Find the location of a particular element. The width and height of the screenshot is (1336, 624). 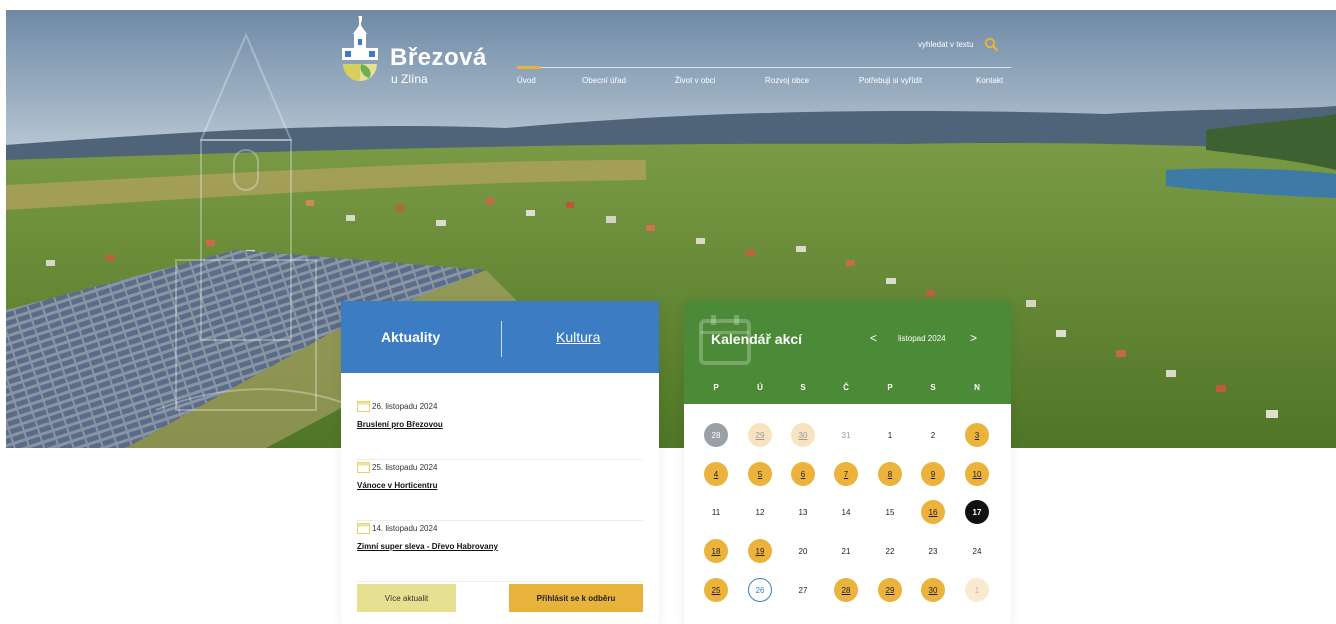

calendar-day: 25 is located at coordinates (716, 590).